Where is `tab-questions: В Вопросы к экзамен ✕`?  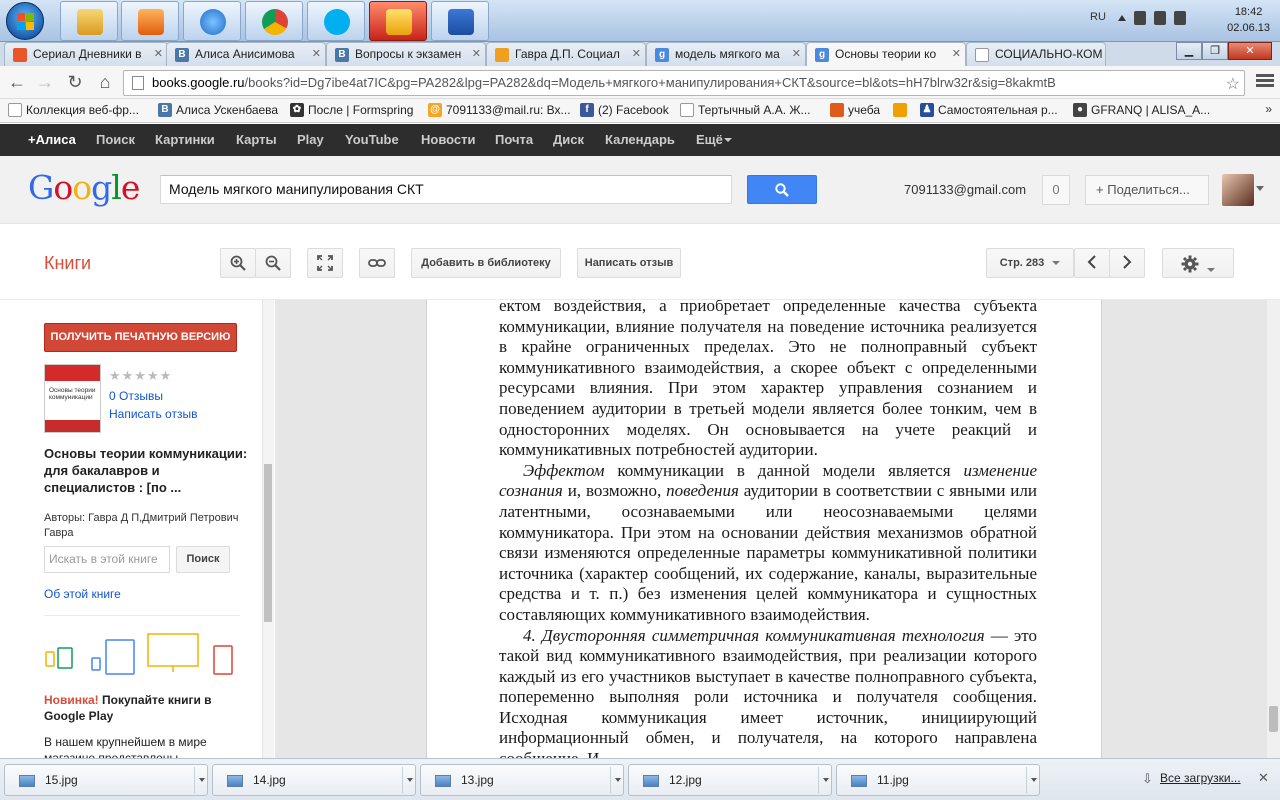 tab-questions: В Вопросы к экзамен ✕ is located at coordinates (406, 54).